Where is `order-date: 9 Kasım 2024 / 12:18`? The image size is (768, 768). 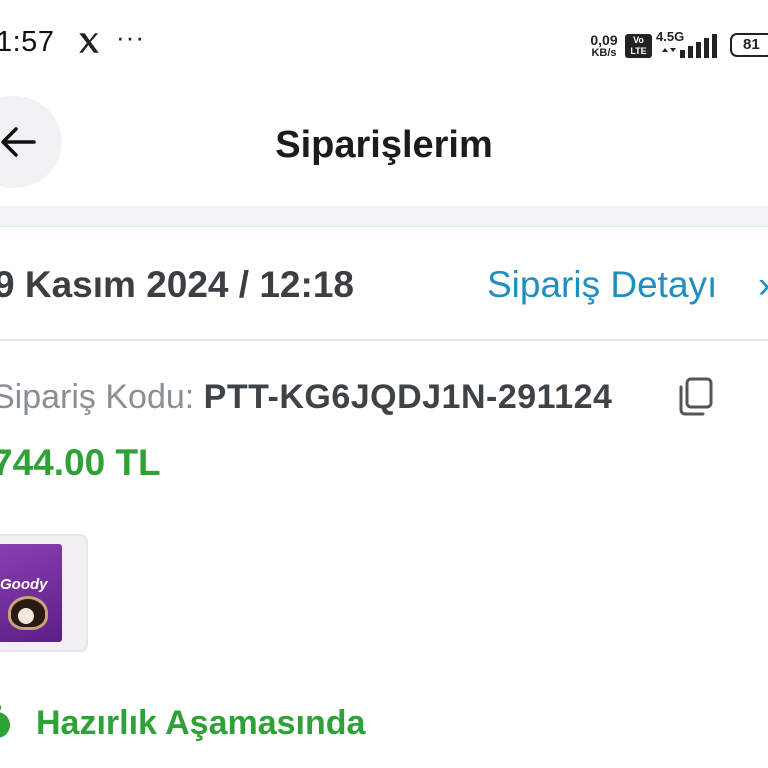
order-date: 9 Kasım 2024 / 12:18 is located at coordinates (177, 284).